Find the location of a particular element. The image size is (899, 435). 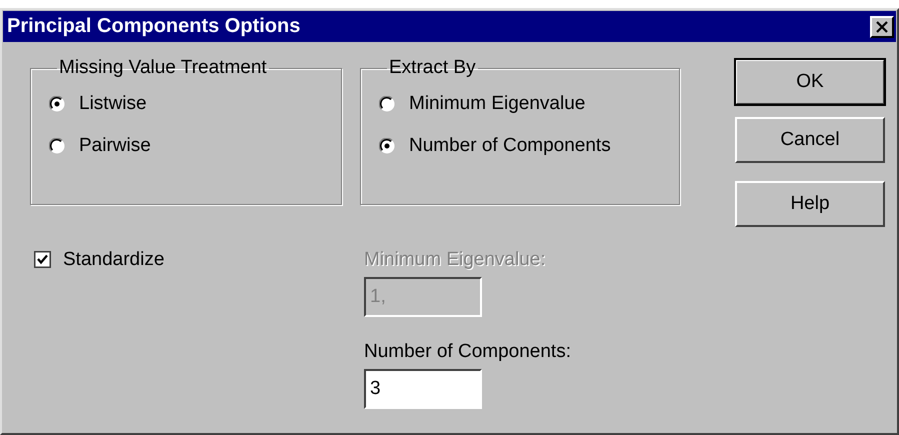

dialog-button: Cancel is located at coordinates (810, 140).